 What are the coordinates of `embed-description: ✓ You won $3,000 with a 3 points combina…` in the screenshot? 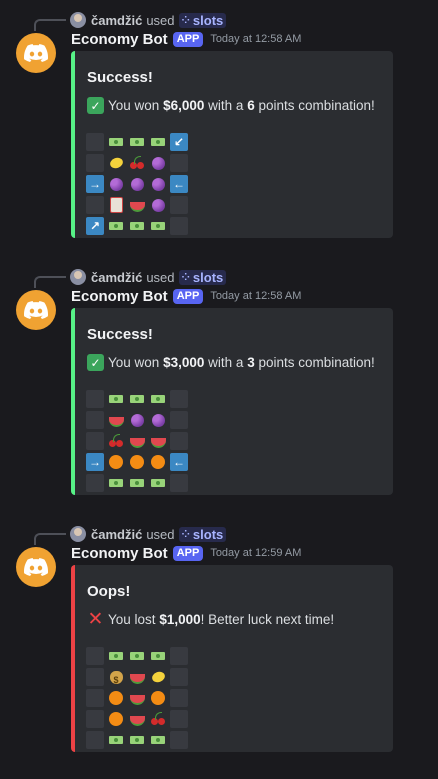 It's located at (231, 362).